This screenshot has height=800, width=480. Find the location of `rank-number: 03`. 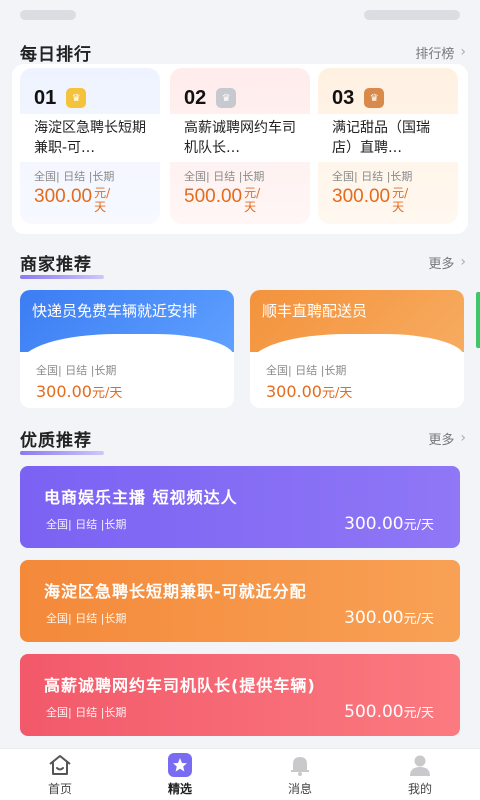

rank-number: 03 is located at coordinates (343, 97).